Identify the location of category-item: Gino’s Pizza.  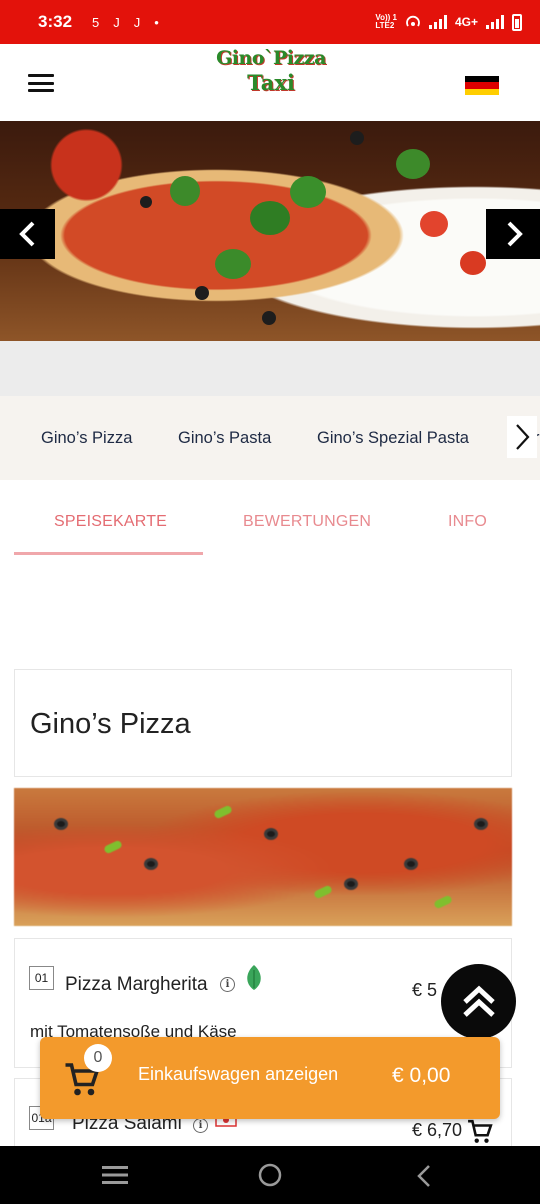
(86, 438).